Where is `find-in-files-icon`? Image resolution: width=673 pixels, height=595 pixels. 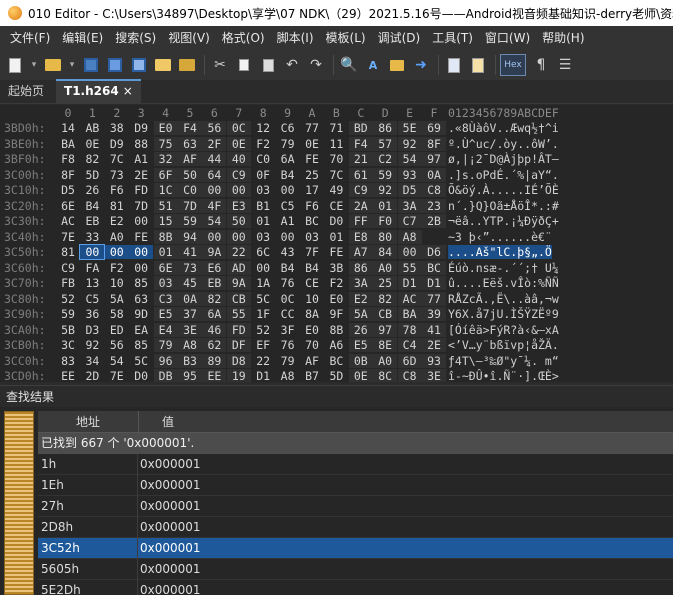 find-in-files-icon is located at coordinates (397, 65).